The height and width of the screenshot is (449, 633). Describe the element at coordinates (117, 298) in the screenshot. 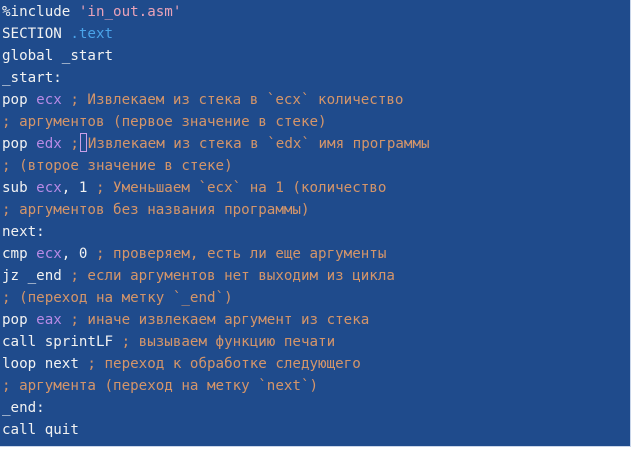

I see `code-comment: ; (переход на метку `_end`)` at that location.